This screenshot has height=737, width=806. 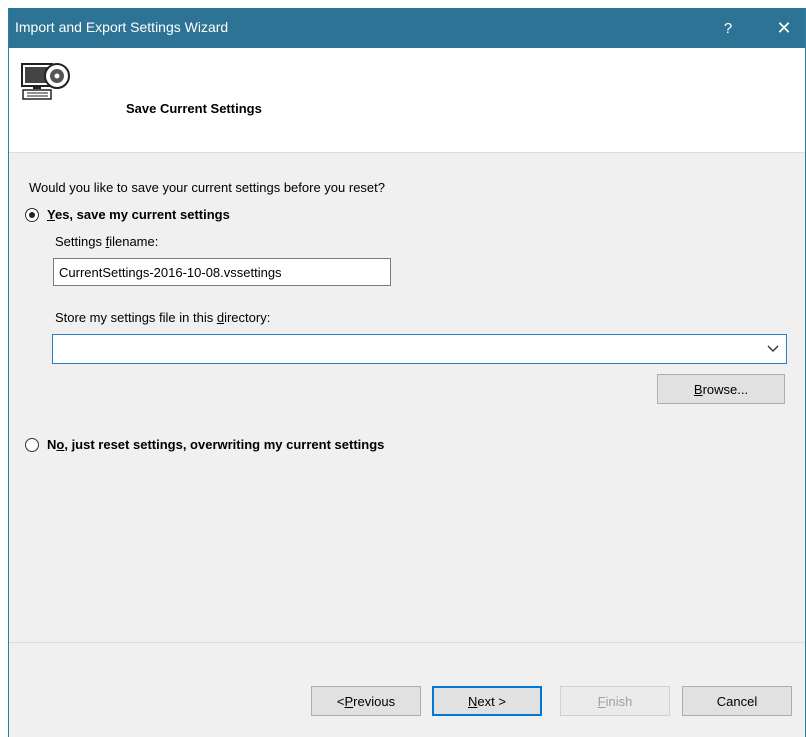 I want to click on filename-input: CurrentSettings-2016-10-08.vssettings, so click(x=222, y=272).